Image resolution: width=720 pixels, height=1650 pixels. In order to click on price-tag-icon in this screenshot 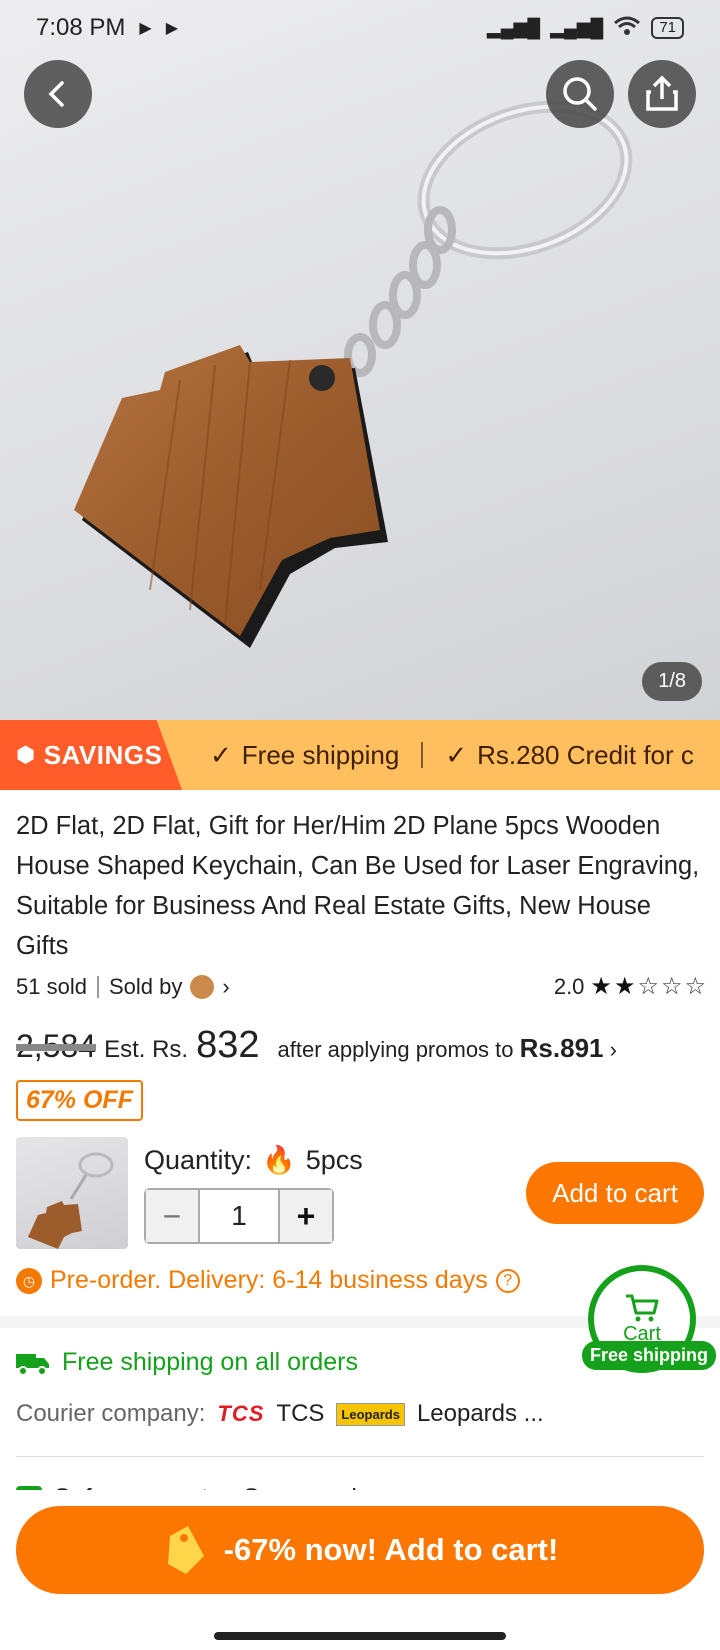, I will do `click(185, 1550)`.